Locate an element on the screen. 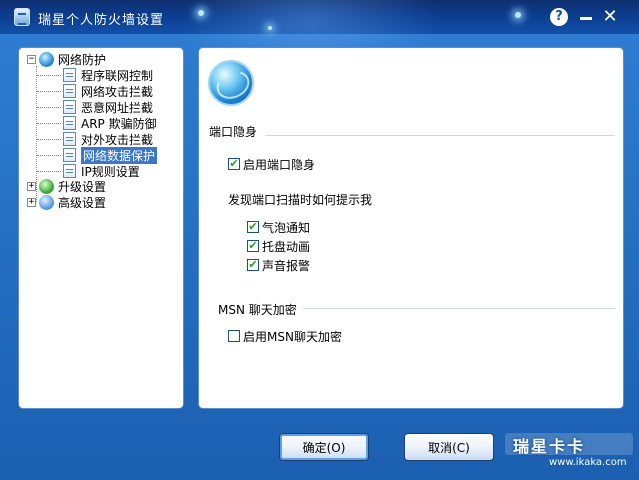 The height and width of the screenshot is (480, 639). tree-item-arp-defense: ARP 欺骗防御 is located at coordinates (110, 123).